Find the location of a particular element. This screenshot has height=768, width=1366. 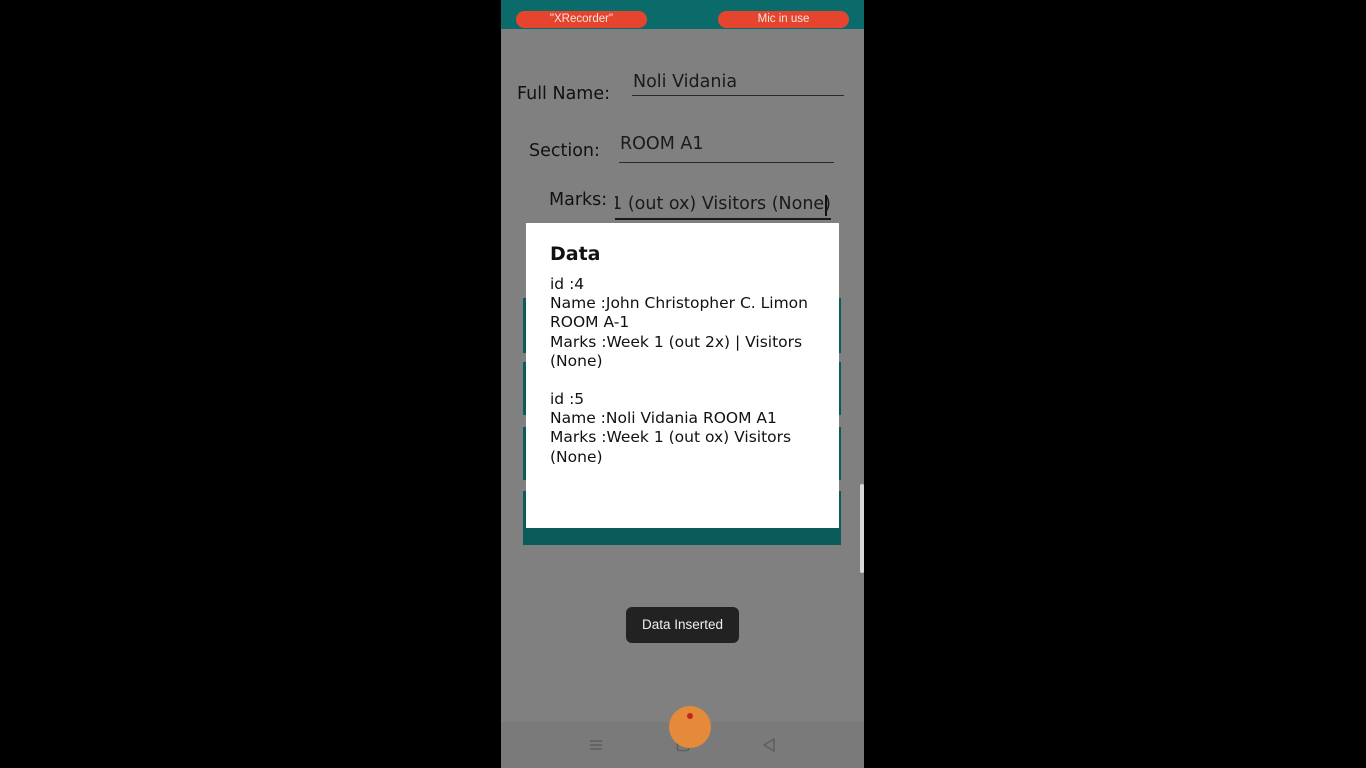

record-name: Name :John Christopher C. Limon ROOM A-1 is located at coordinates (679, 313).